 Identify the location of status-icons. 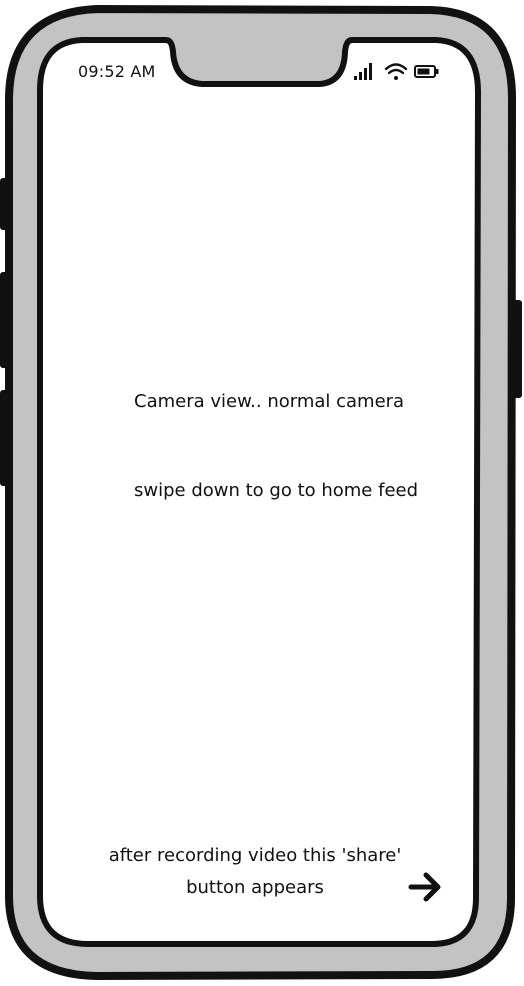
(396, 71).